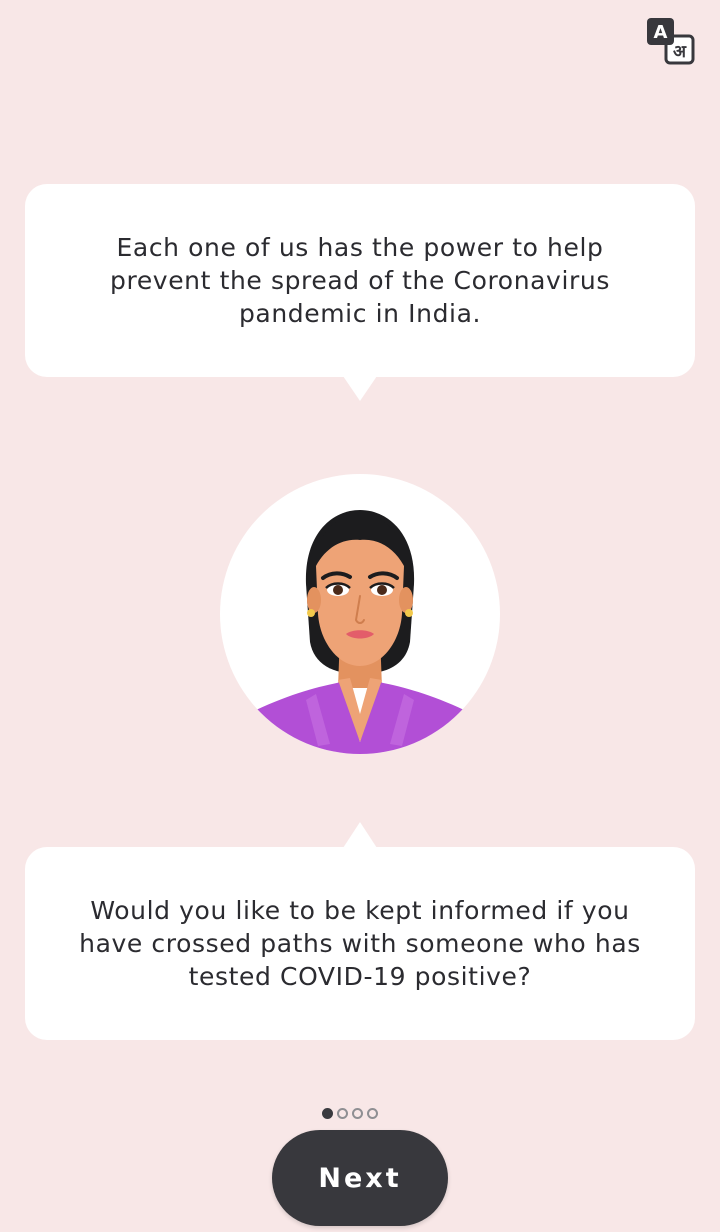  I want to click on translate-icon: अ A, so click(671, 41).